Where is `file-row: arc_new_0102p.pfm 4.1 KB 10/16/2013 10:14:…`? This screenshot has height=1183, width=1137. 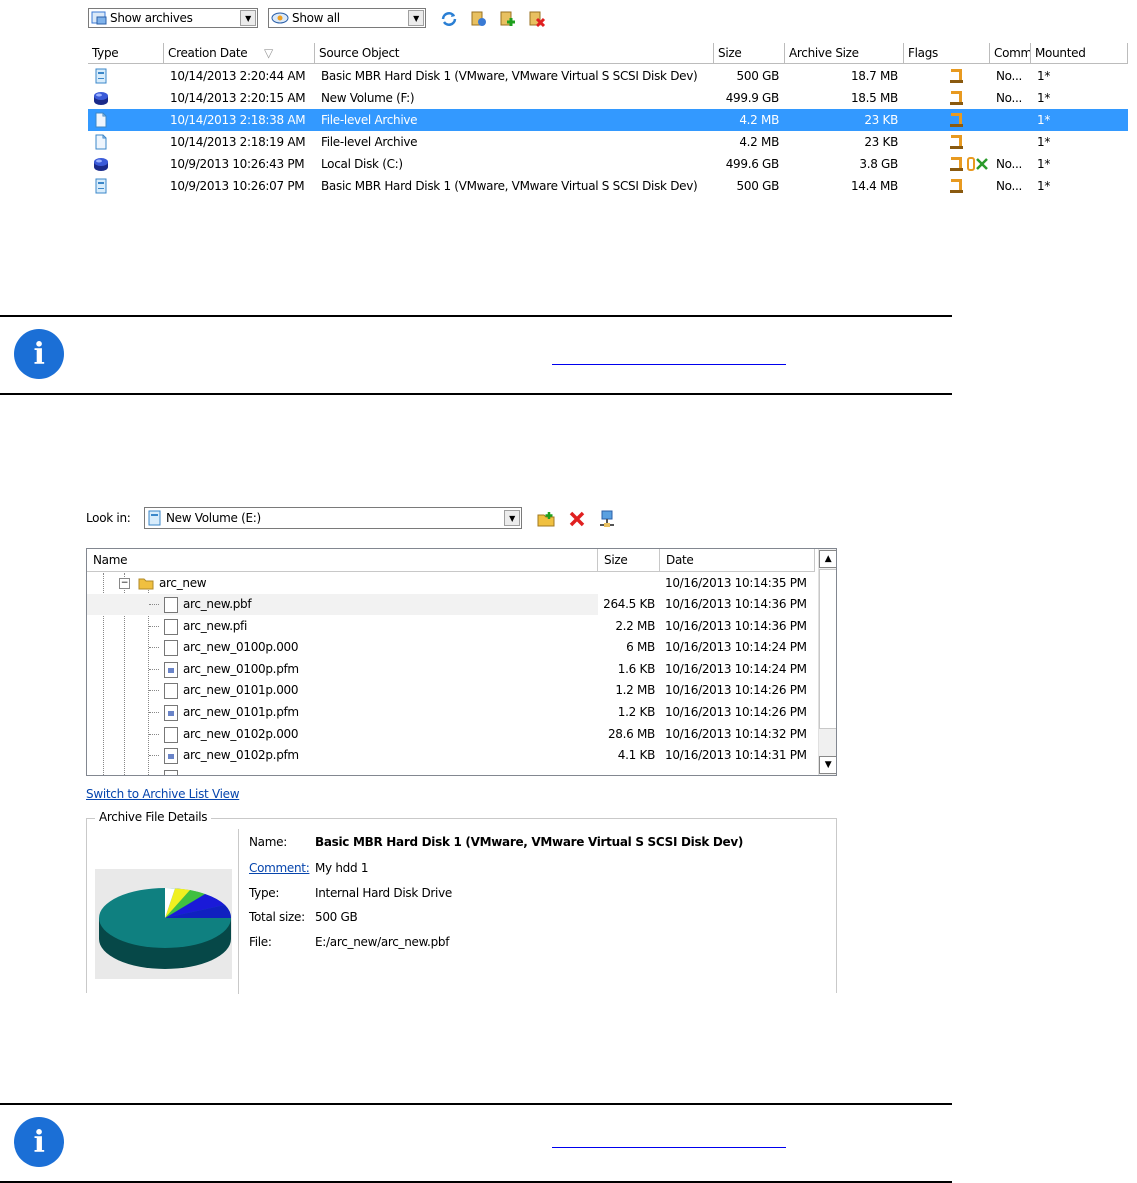
file-row: arc_new_0102p.pfm 4.1 KB 10/16/2013 10:14:… is located at coordinates (452, 755).